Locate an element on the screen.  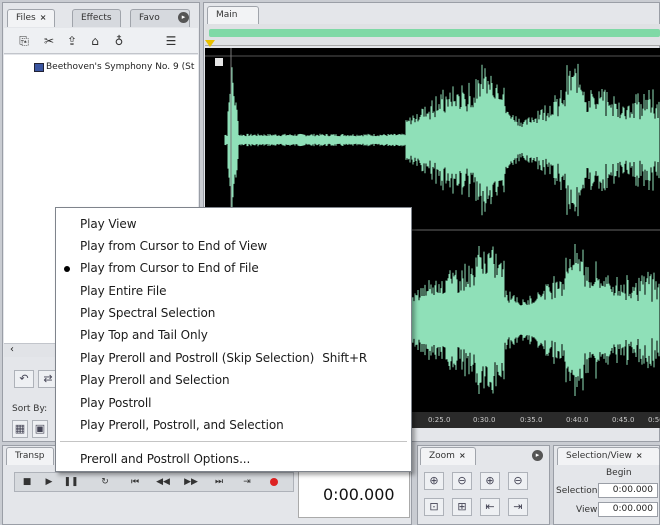
tab-main-label: Main is located at coordinates (227, 15).